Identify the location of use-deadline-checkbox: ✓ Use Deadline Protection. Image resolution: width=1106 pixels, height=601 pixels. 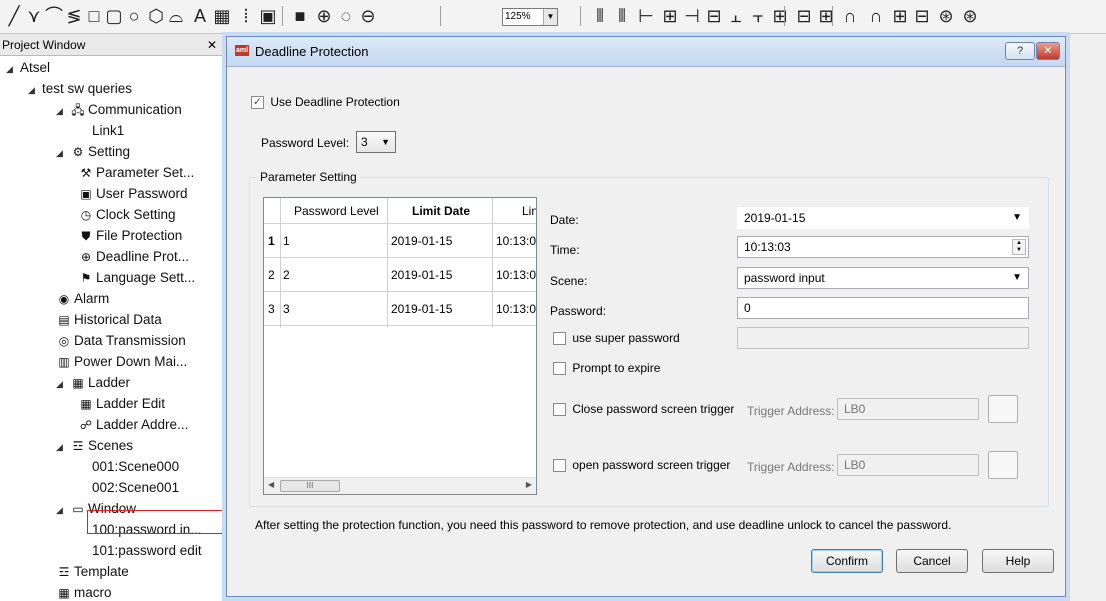
(325, 102).